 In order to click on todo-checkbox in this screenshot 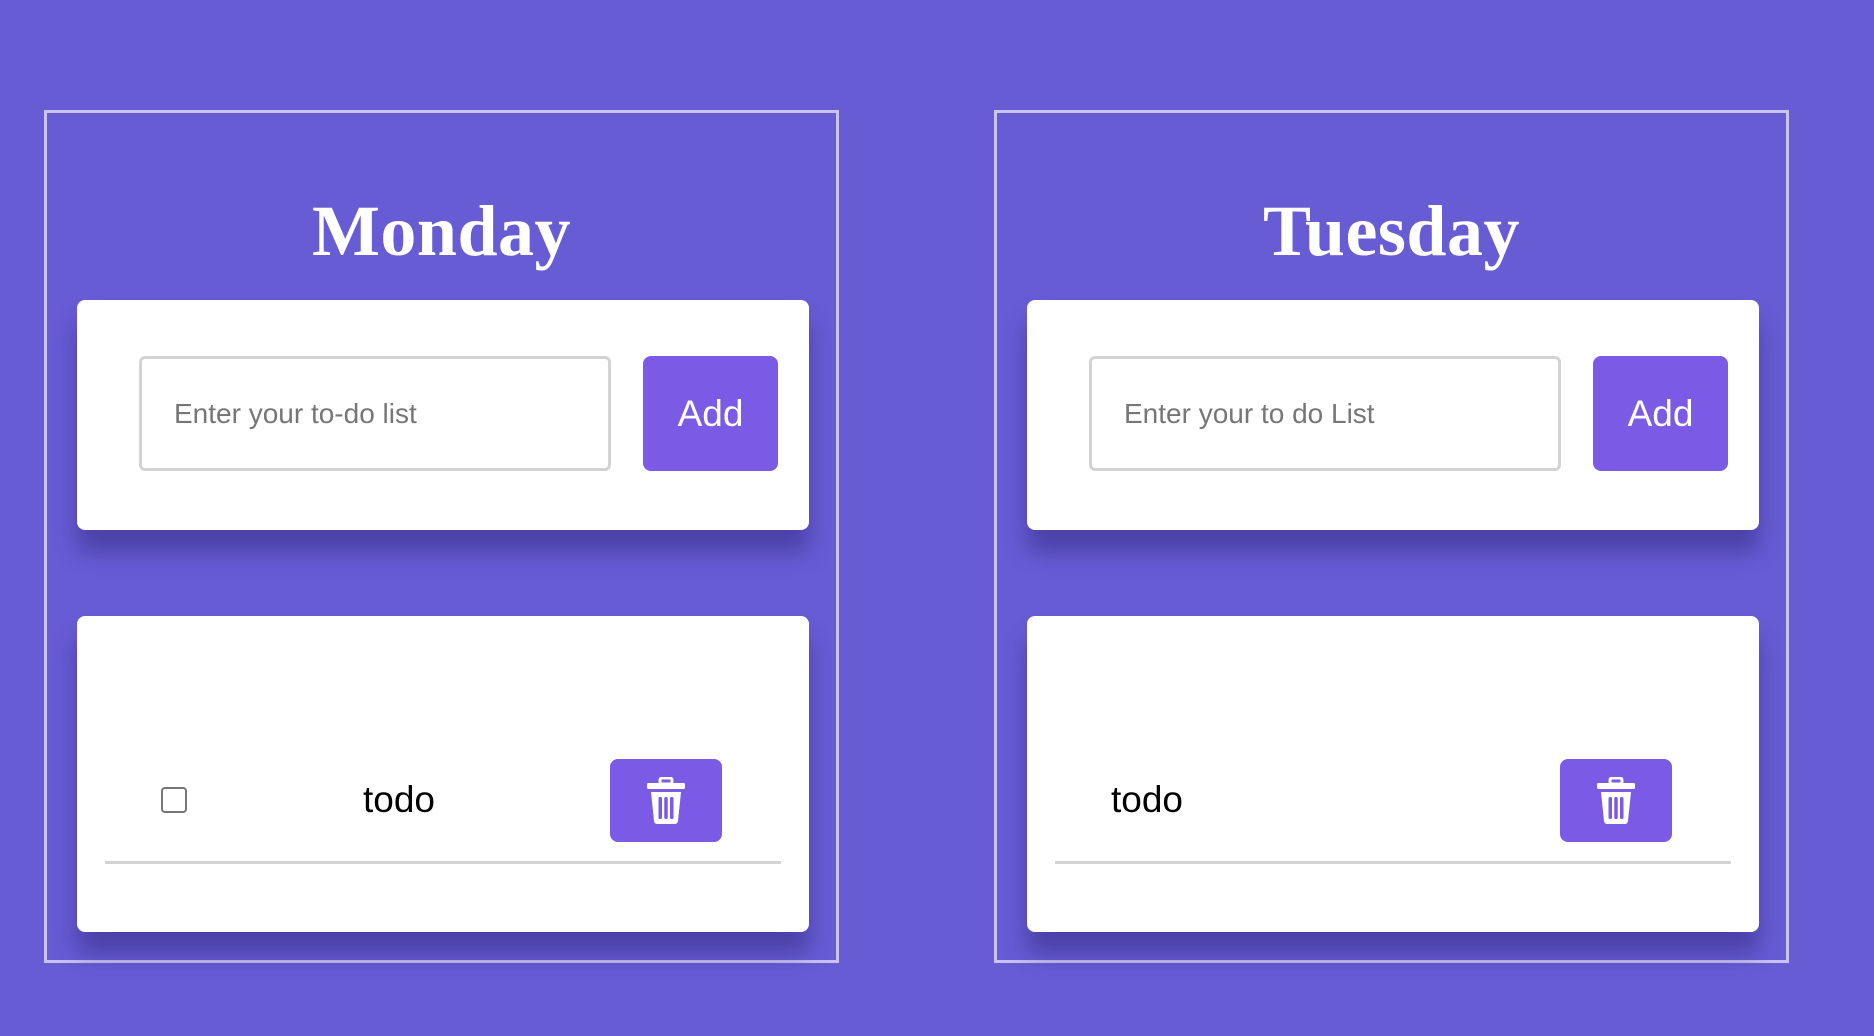, I will do `click(174, 800)`.